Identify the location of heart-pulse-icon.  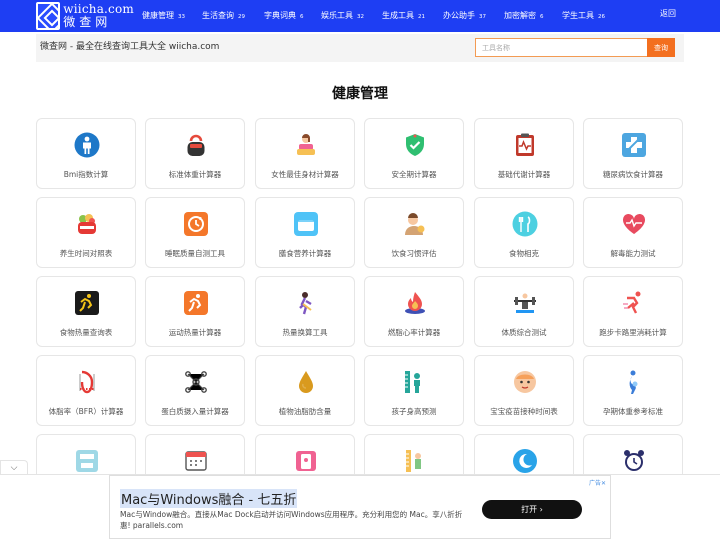
(634, 223).